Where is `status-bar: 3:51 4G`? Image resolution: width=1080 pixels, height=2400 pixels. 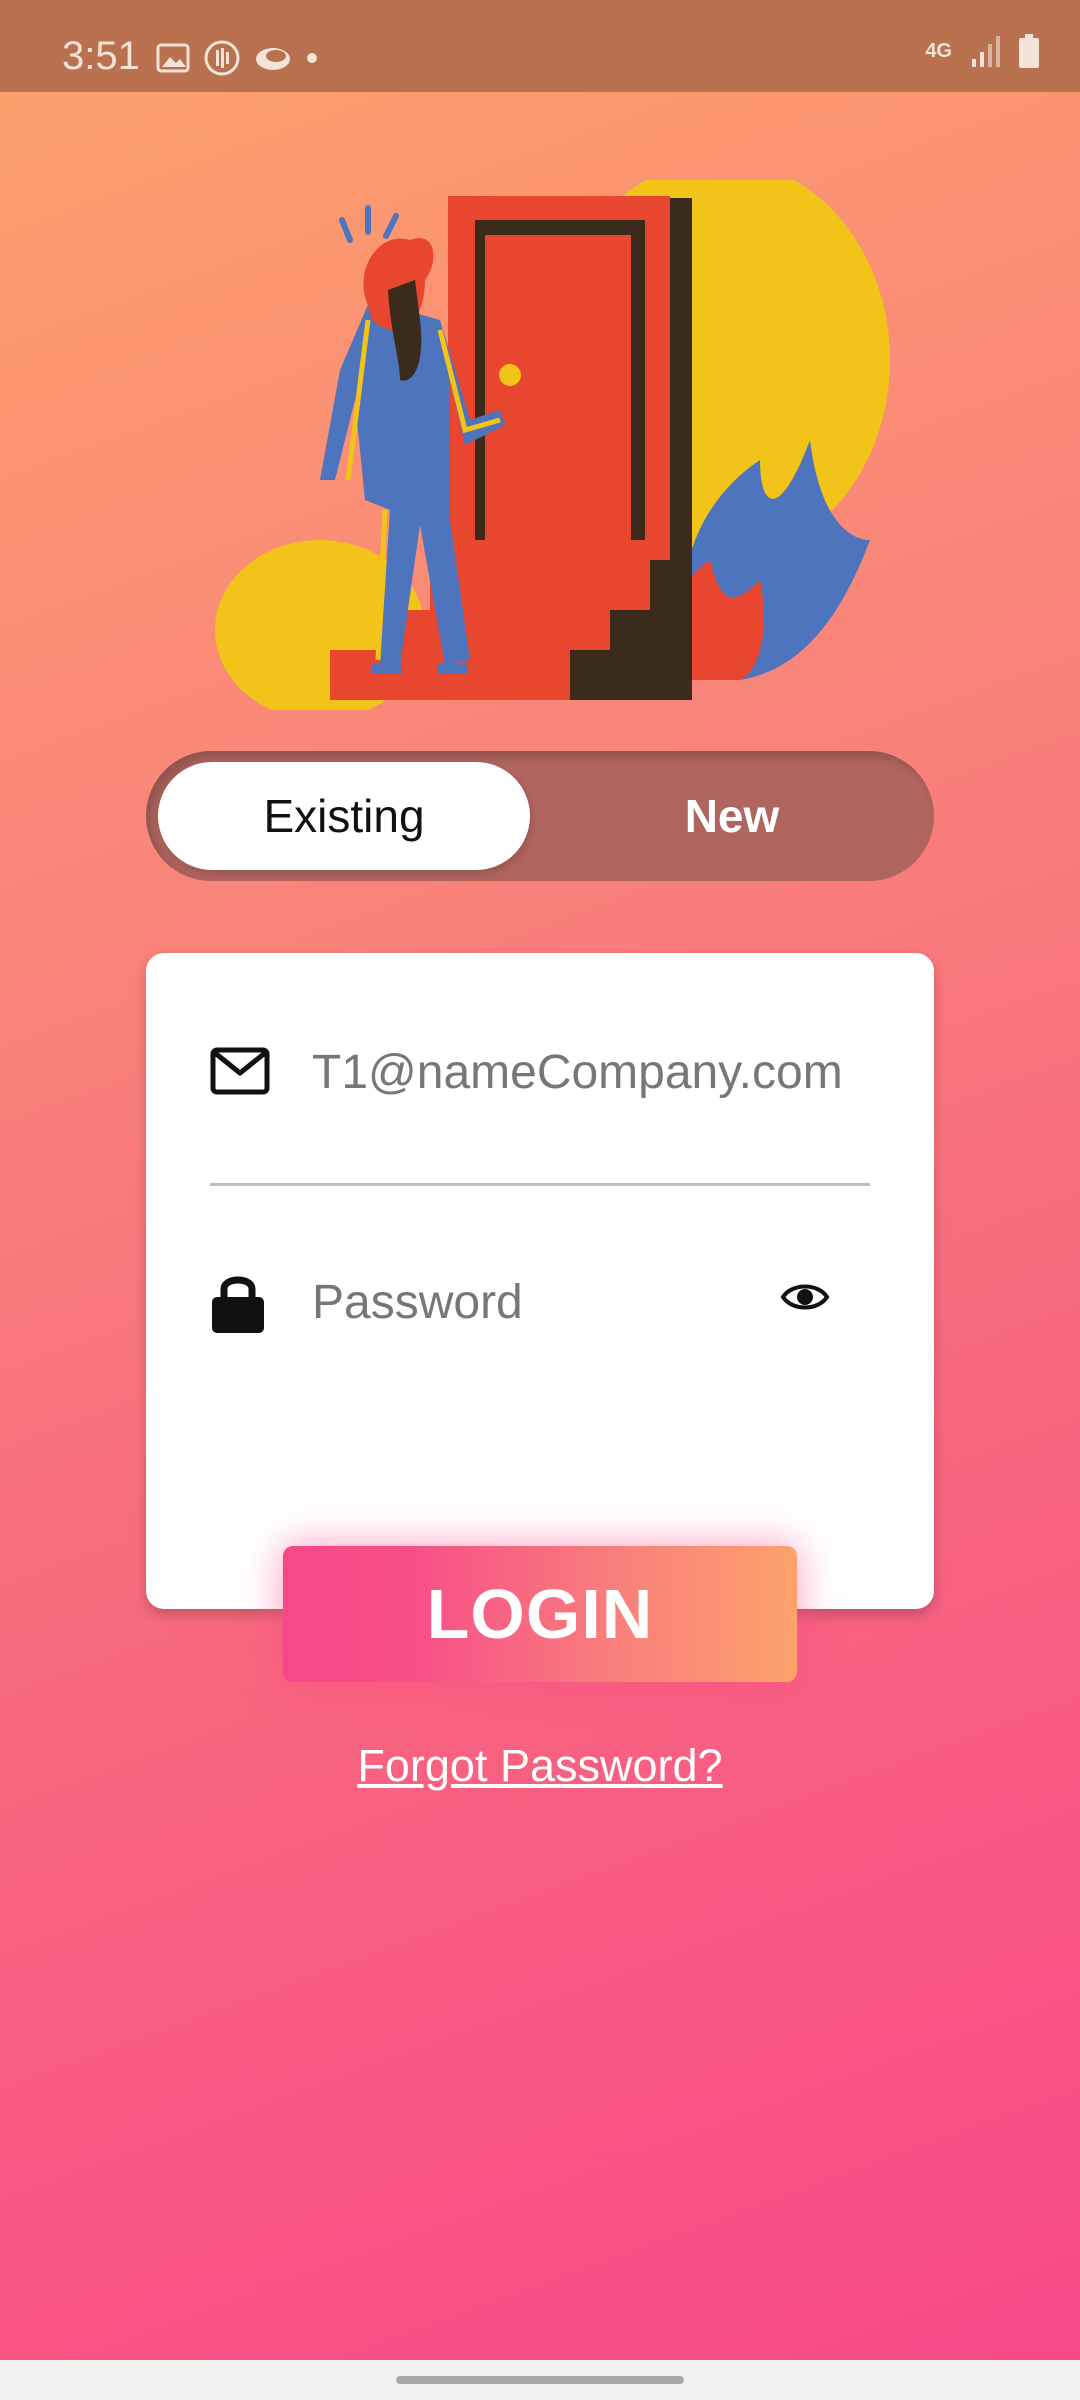
status-bar: 3:51 4G is located at coordinates (540, 46).